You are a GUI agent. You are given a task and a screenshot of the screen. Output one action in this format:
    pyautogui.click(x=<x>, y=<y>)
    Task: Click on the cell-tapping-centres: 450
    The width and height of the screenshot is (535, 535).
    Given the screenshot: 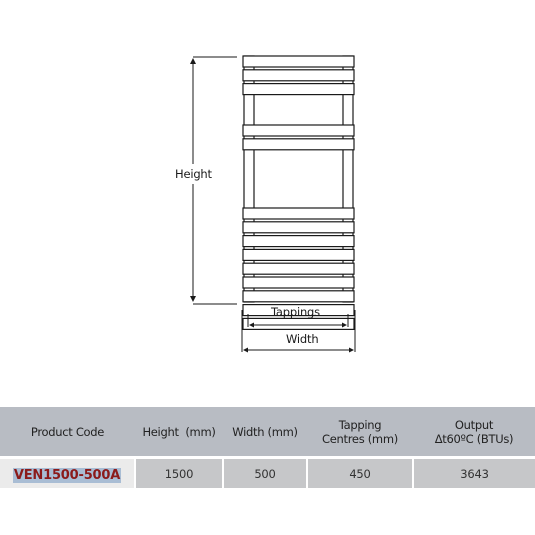 What is the action you would take?
    pyautogui.click(x=359, y=473)
    